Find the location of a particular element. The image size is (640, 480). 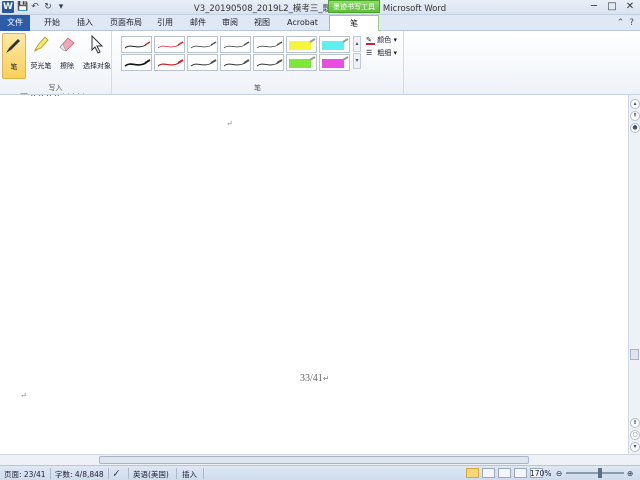

pen-tool-label: 笔 is located at coordinates (14, 67).